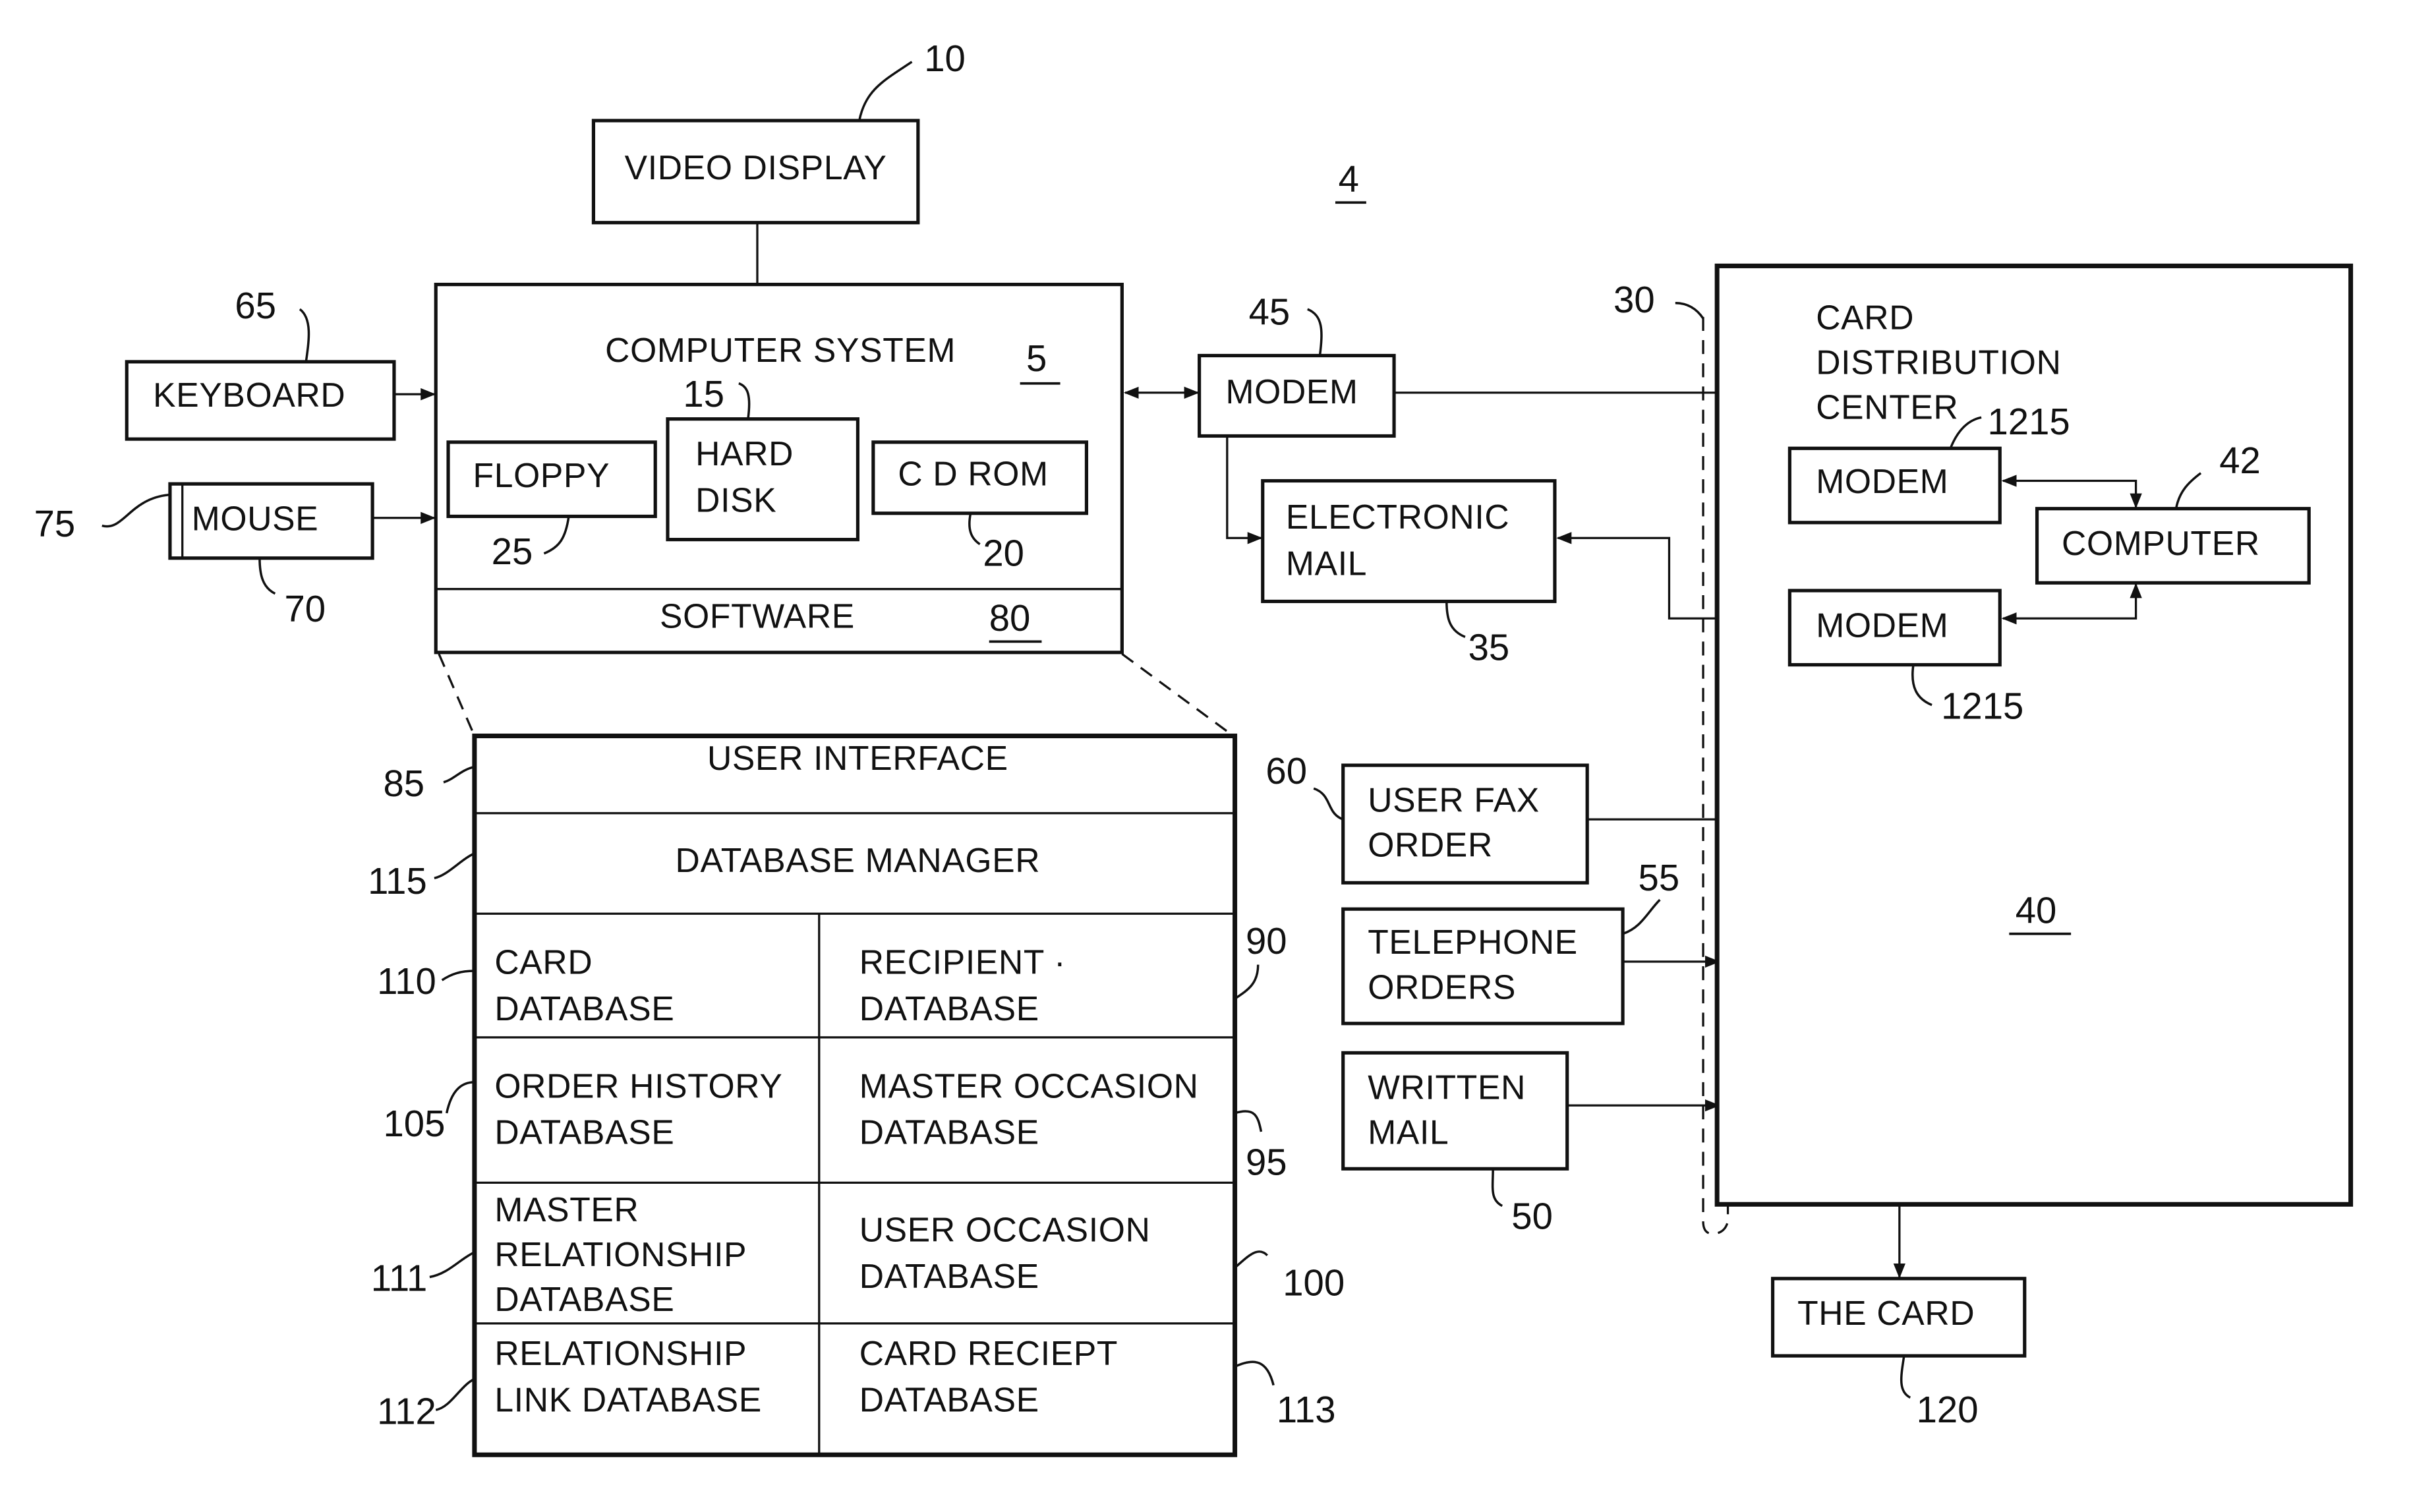 This screenshot has width=2411, height=1512. Describe the element at coordinates (973, 474) in the screenshot. I see `svg-text: C D ROM` at that location.